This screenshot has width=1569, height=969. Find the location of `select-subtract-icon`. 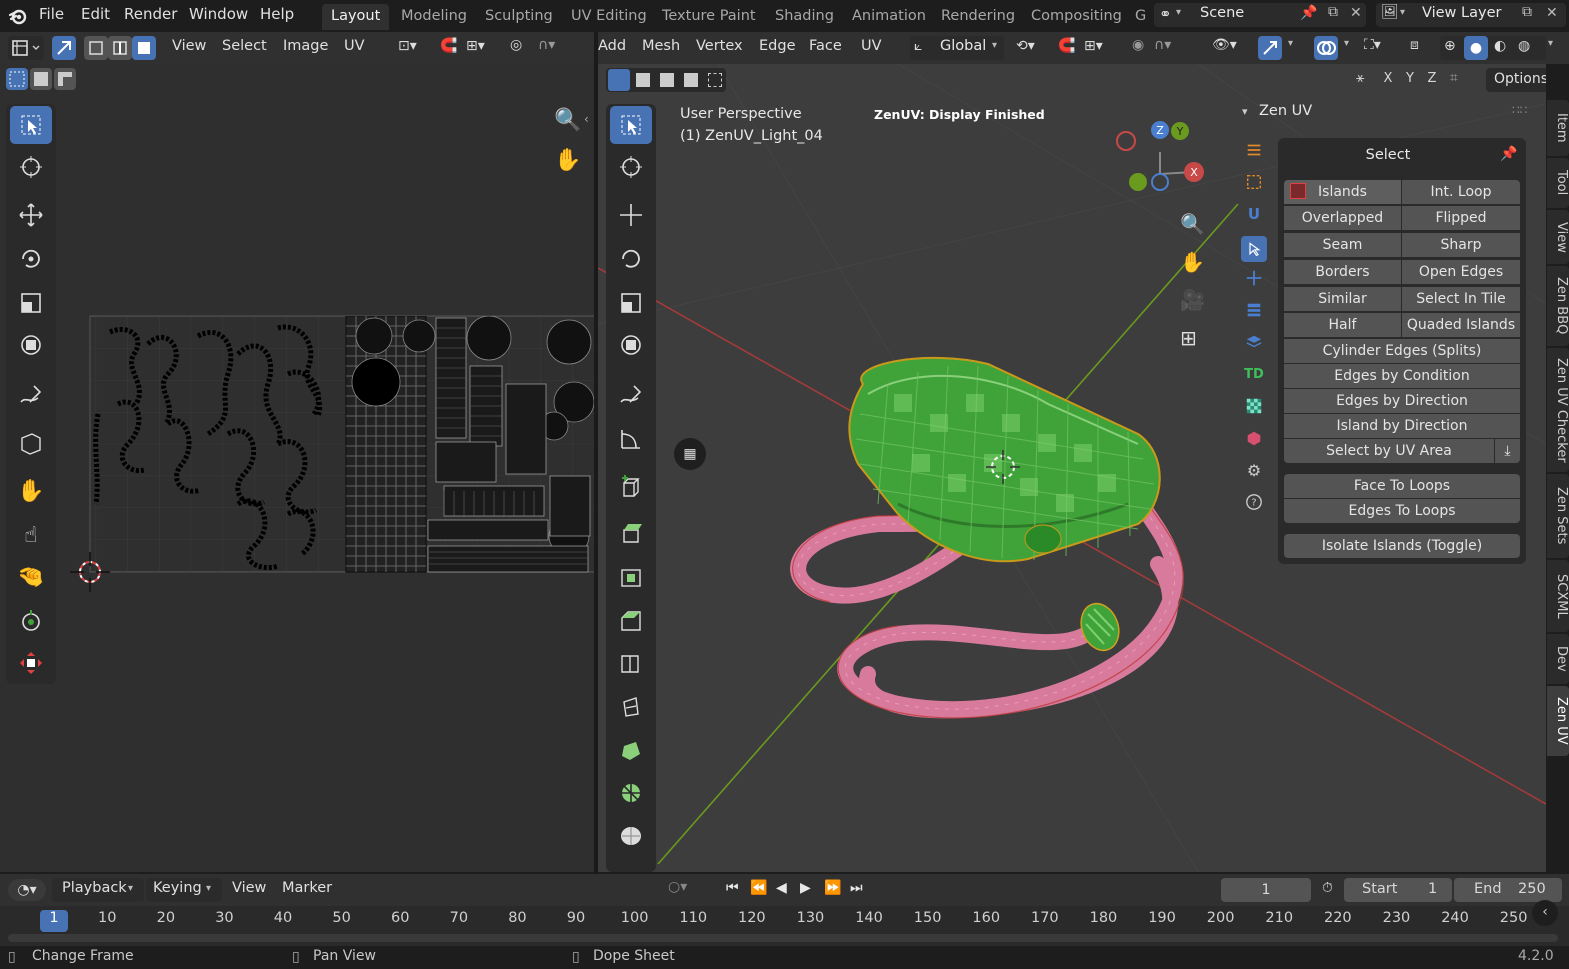

select-subtract-icon is located at coordinates (65, 79).